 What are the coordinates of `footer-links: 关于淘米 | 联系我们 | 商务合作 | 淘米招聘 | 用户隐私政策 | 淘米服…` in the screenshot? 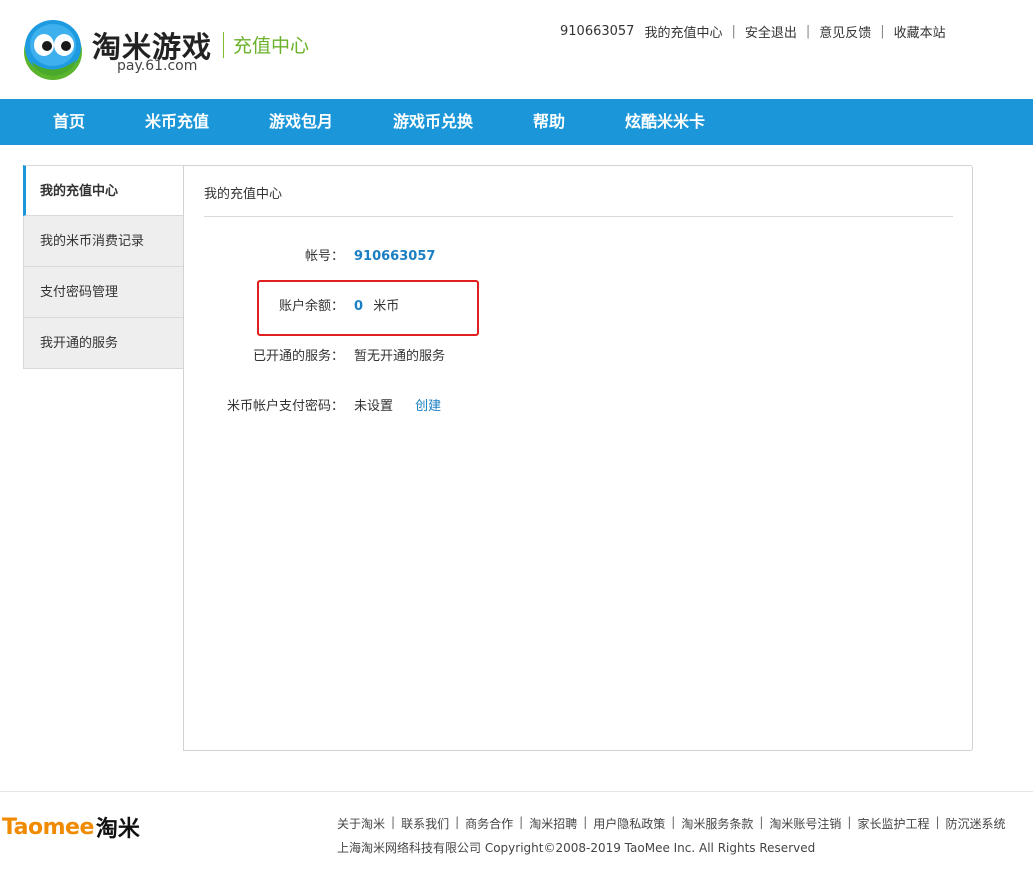 It's located at (671, 823).